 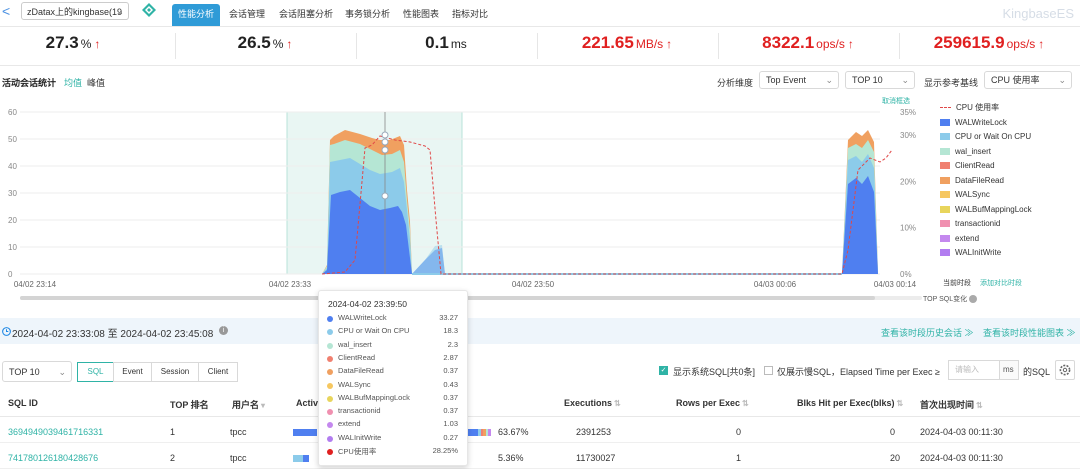 What do you see at coordinates (1028, 80) in the screenshot?
I see `baseline-select: CPU 使用率 ⌄` at bounding box center [1028, 80].